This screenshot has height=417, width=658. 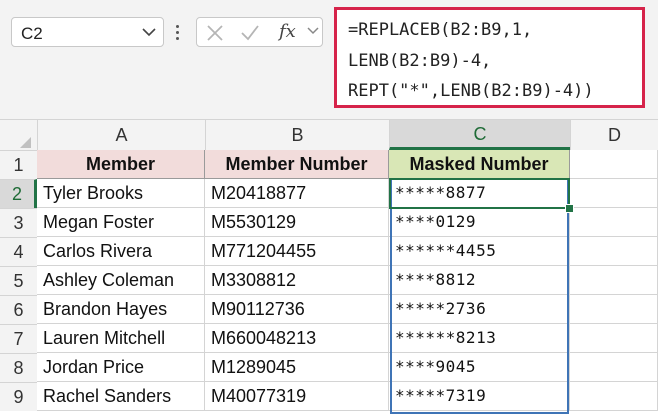 I want to click on row-header-4: 4, so click(x=18, y=251).